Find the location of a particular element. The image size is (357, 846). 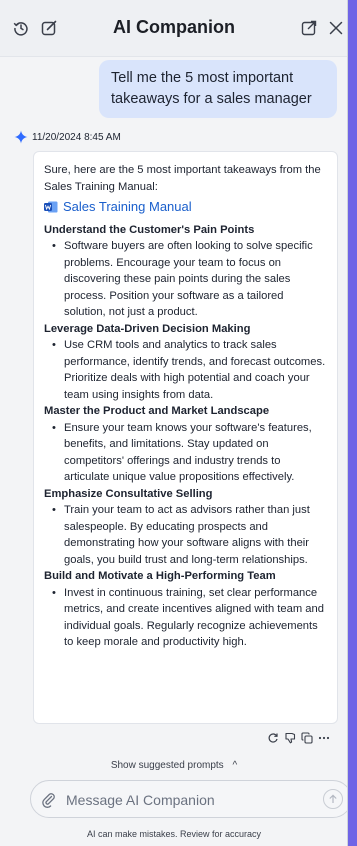

document-link: Sales Training Manual is located at coordinates (185, 207).